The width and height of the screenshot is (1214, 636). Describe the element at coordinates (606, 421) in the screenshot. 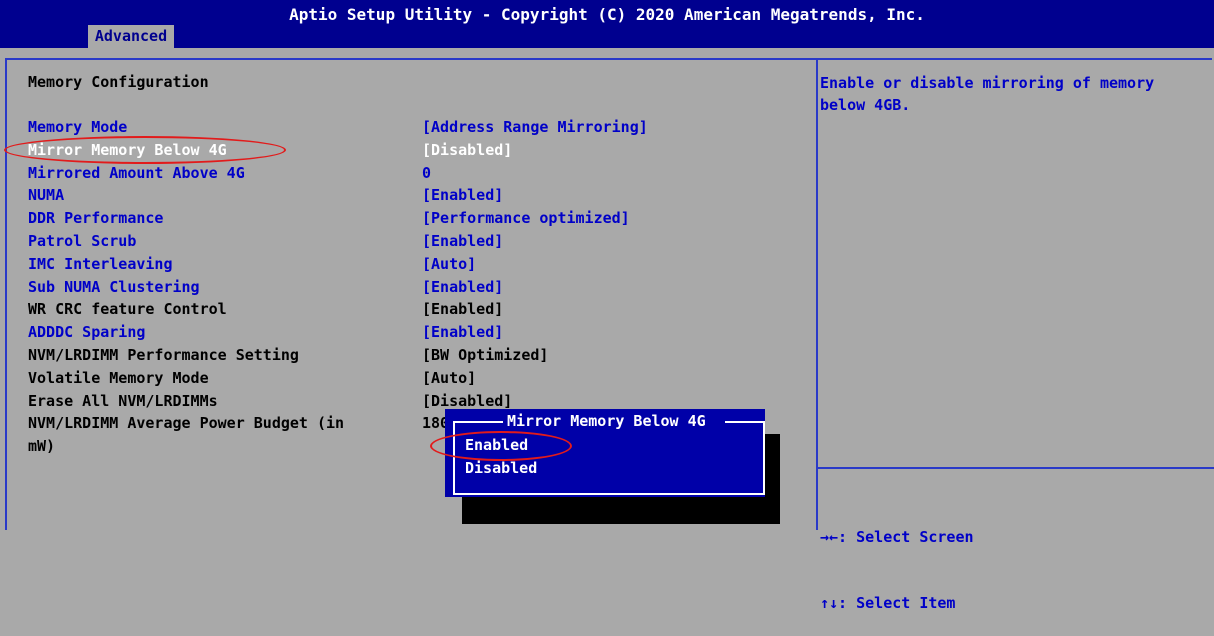

I see `popup-title: Mirror Memory Below 4G` at that location.